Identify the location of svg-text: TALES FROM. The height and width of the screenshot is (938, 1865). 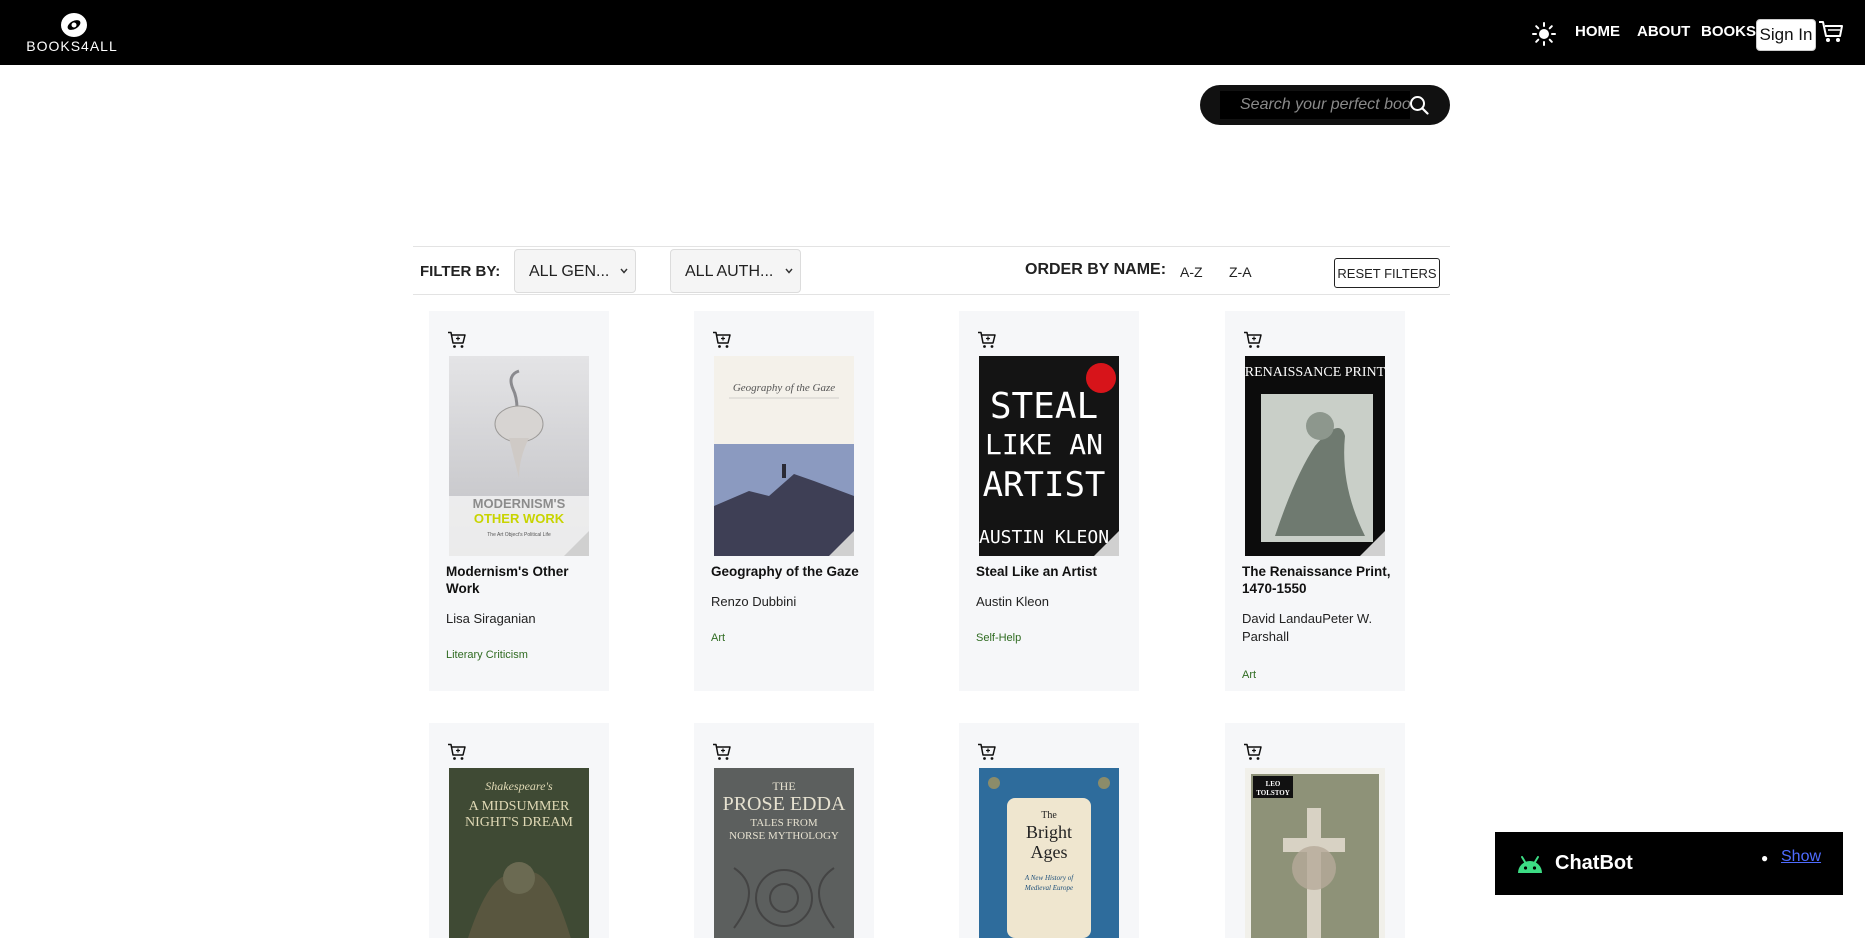
(783, 823).